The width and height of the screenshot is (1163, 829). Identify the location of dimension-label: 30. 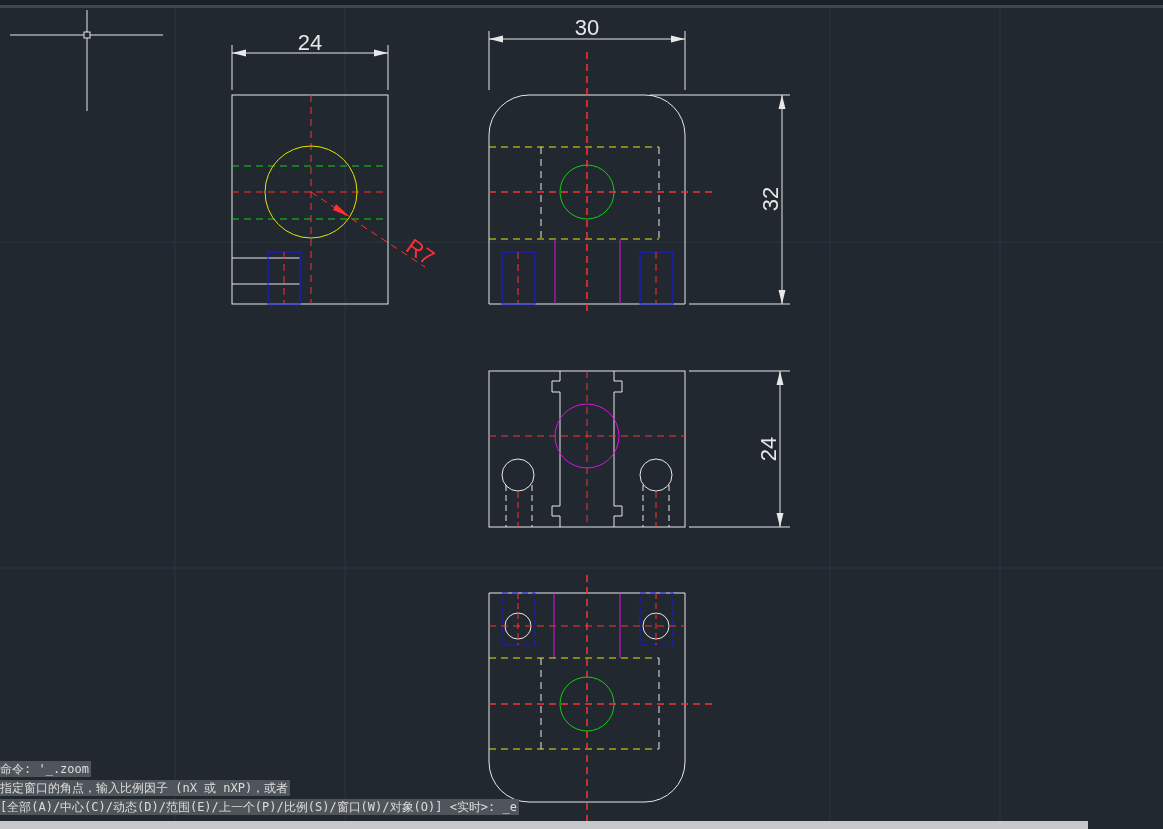
(587, 27).